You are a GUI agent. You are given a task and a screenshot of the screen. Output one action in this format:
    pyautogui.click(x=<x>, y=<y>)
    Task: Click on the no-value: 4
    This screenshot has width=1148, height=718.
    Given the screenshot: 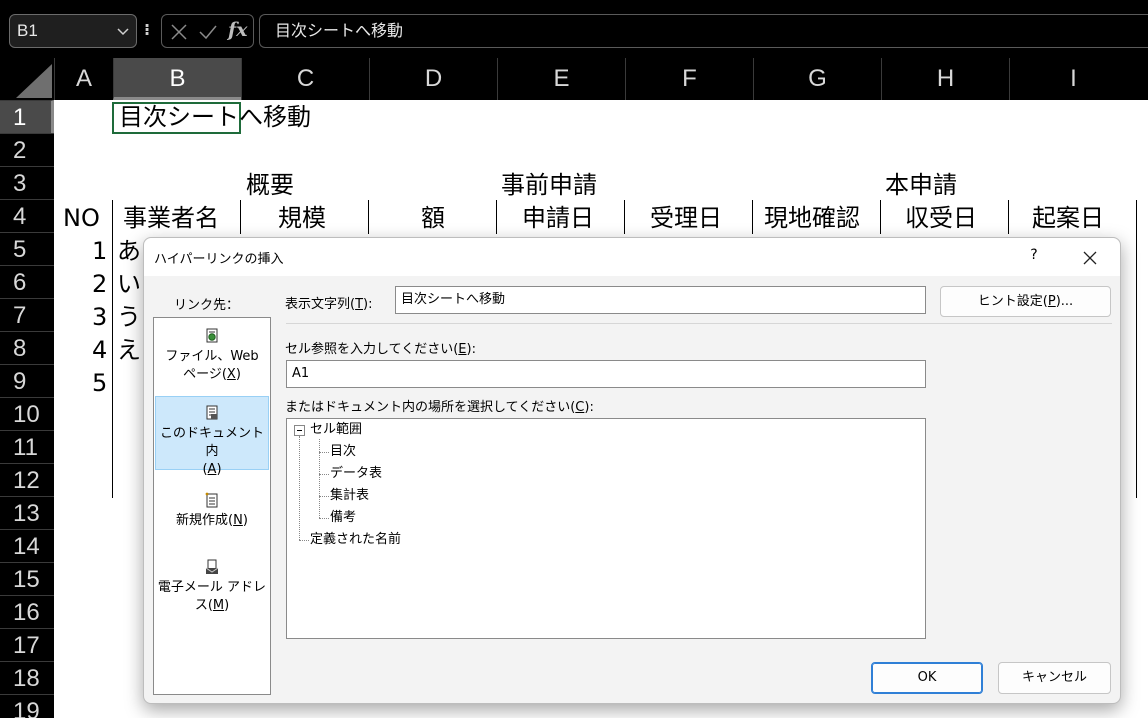 What is the action you would take?
    pyautogui.click(x=100, y=350)
    